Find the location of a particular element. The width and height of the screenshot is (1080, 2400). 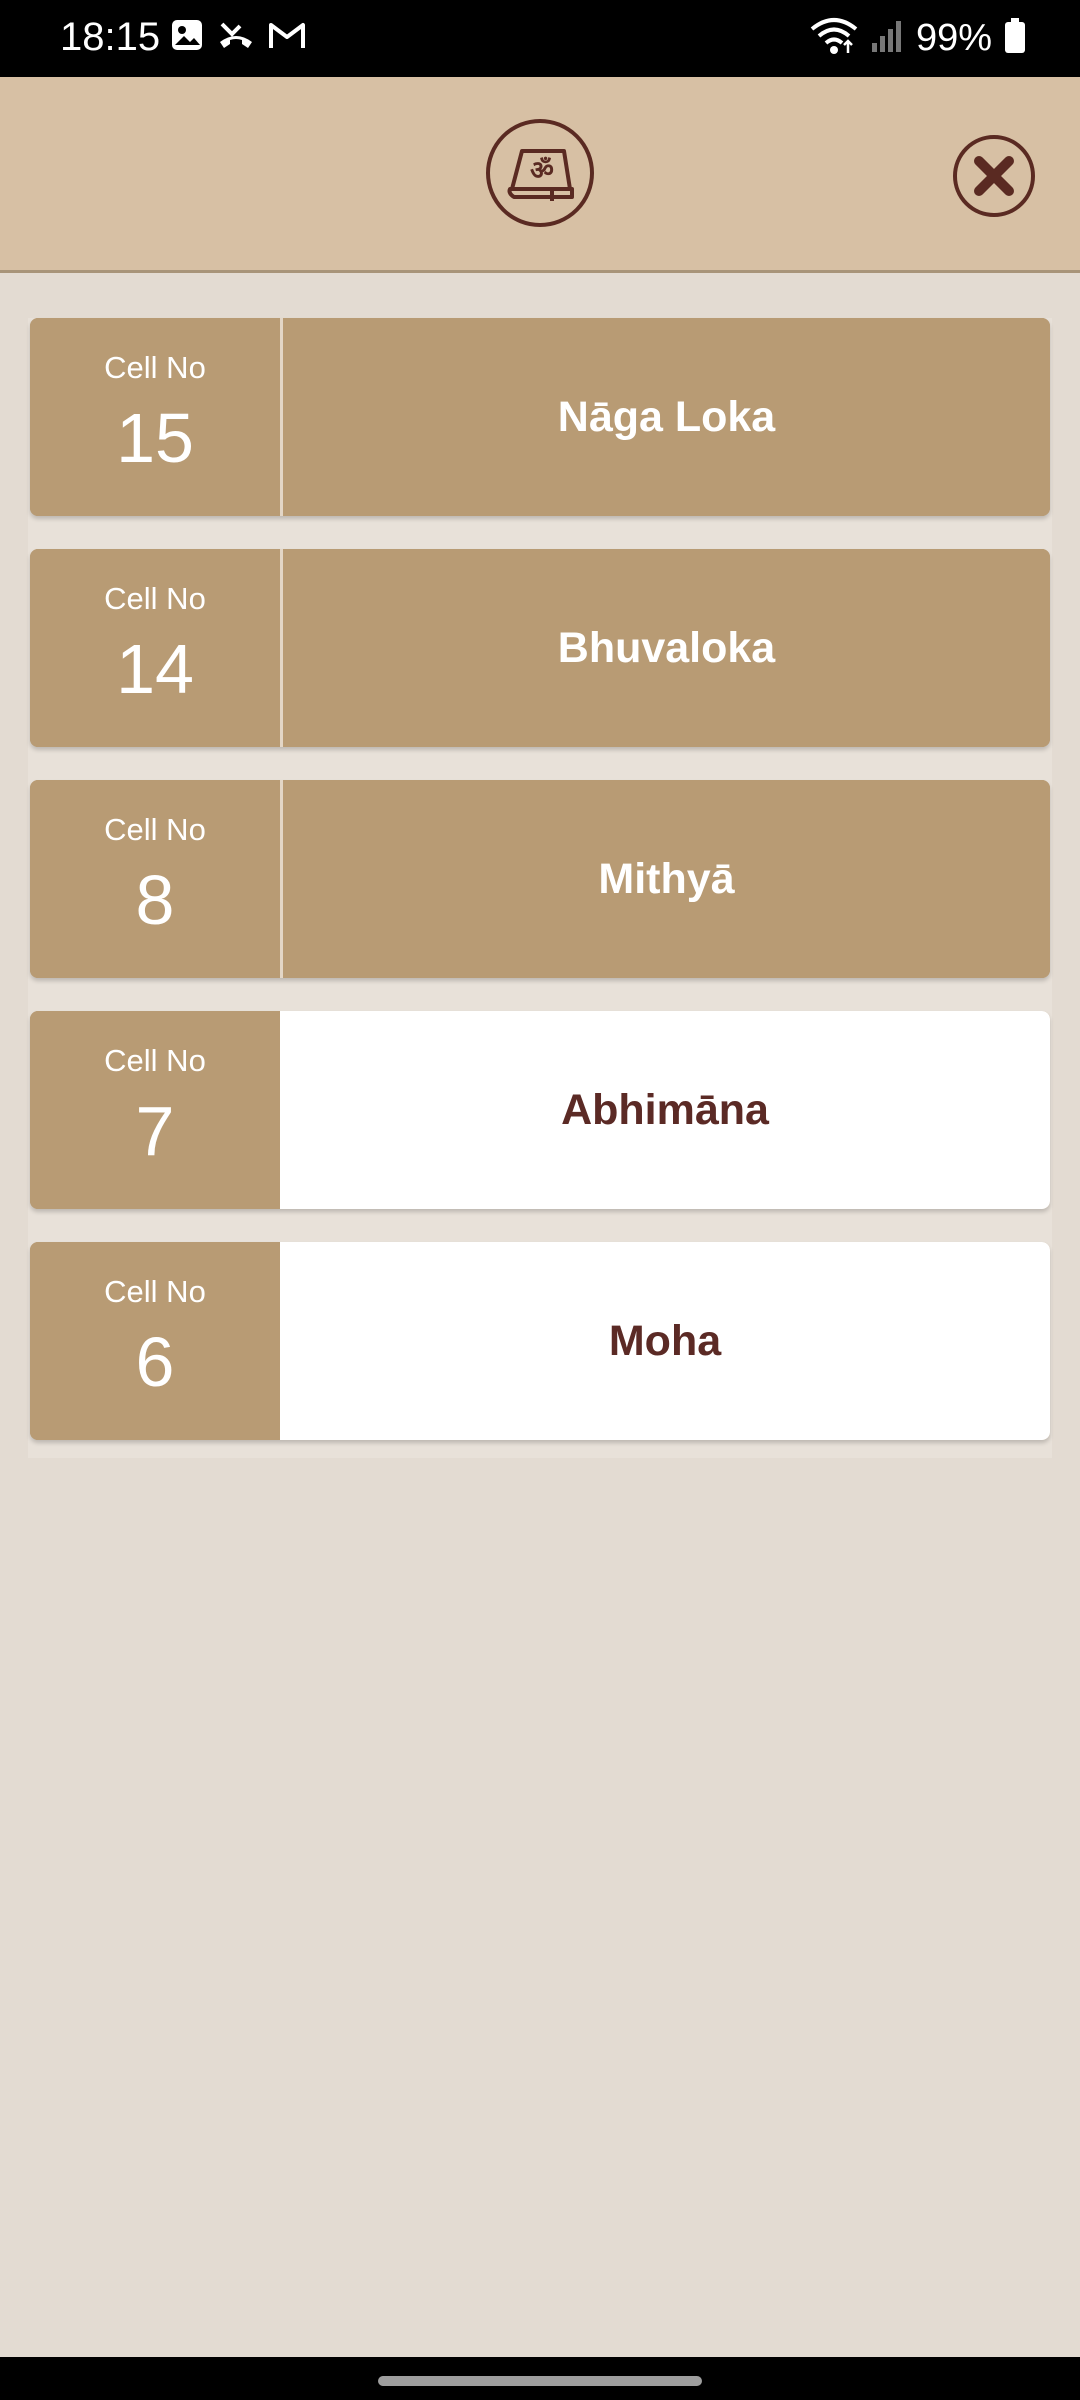

cell-name: Bhuvaloka is located at coordinates (666, 647).